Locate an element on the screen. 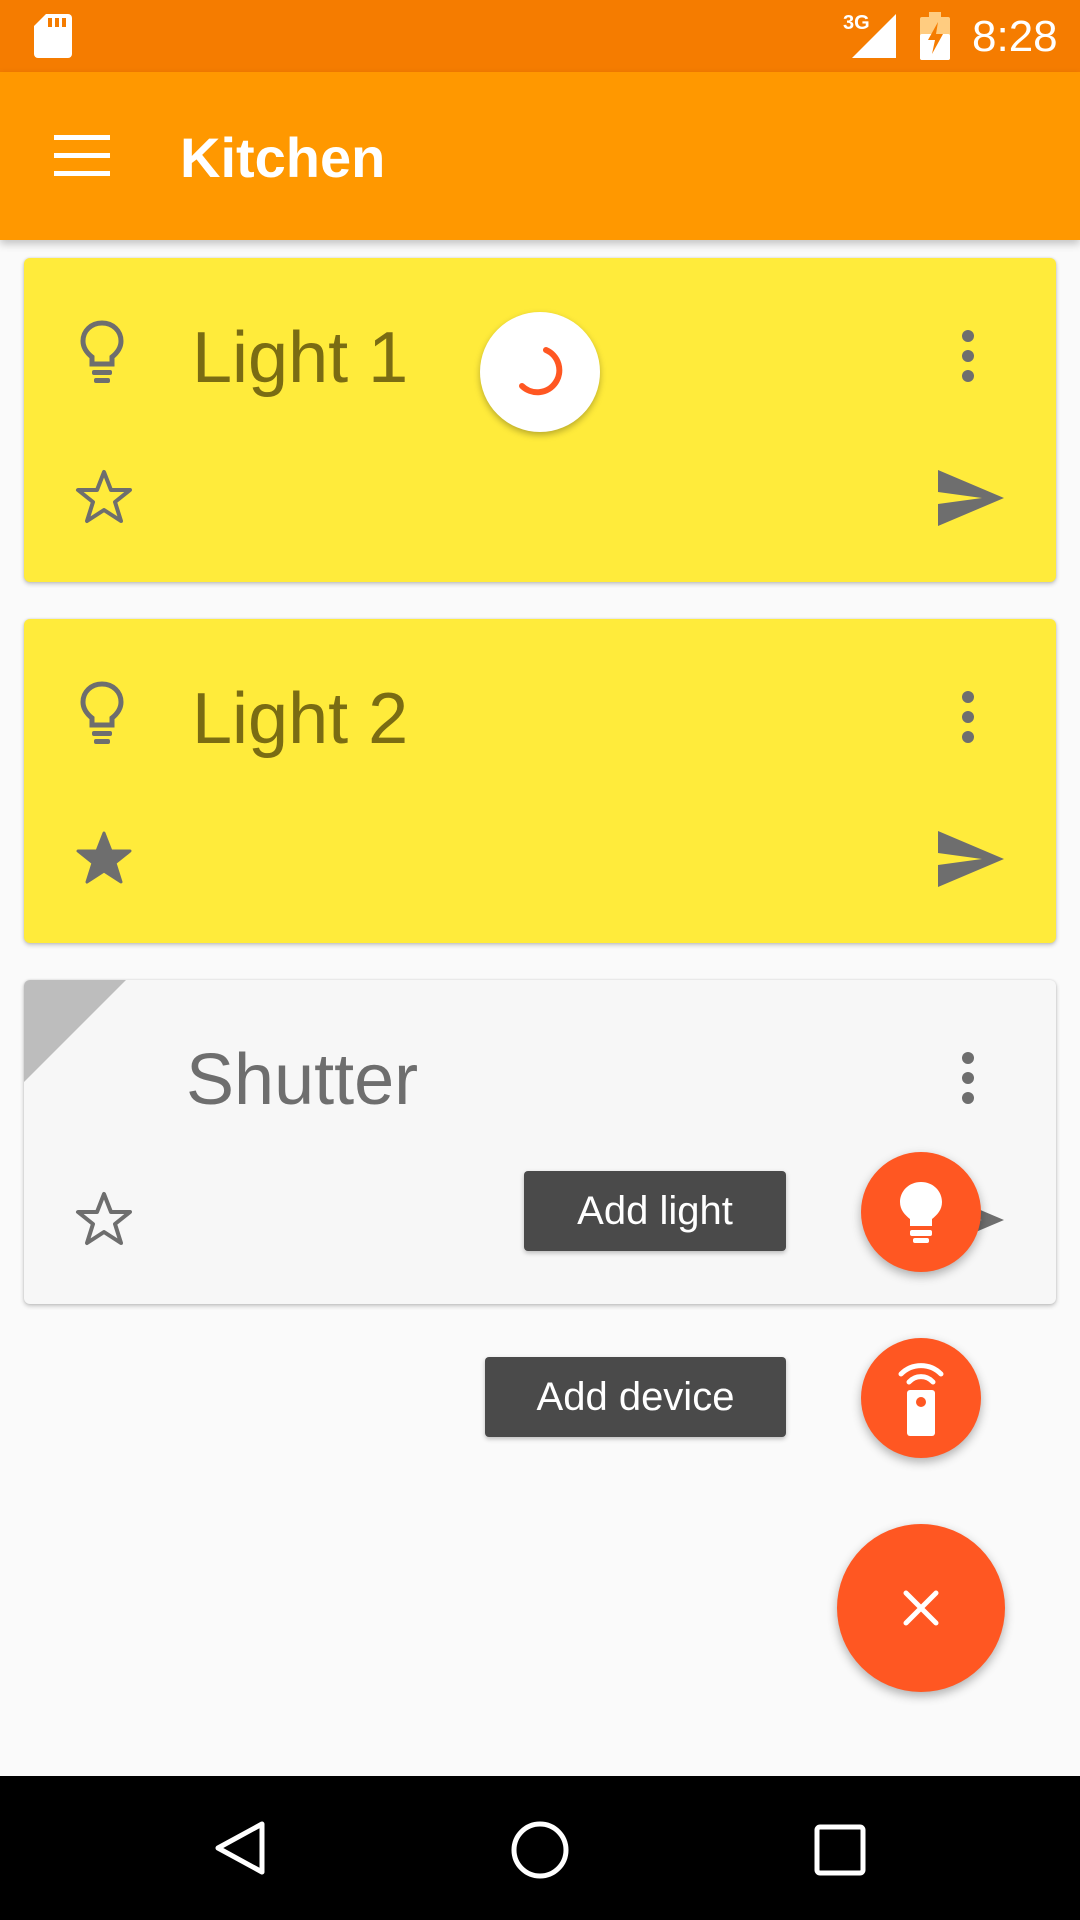 This screenshot has height=1920, width=1080. add-light-button is located at coordinates (921, 1212).